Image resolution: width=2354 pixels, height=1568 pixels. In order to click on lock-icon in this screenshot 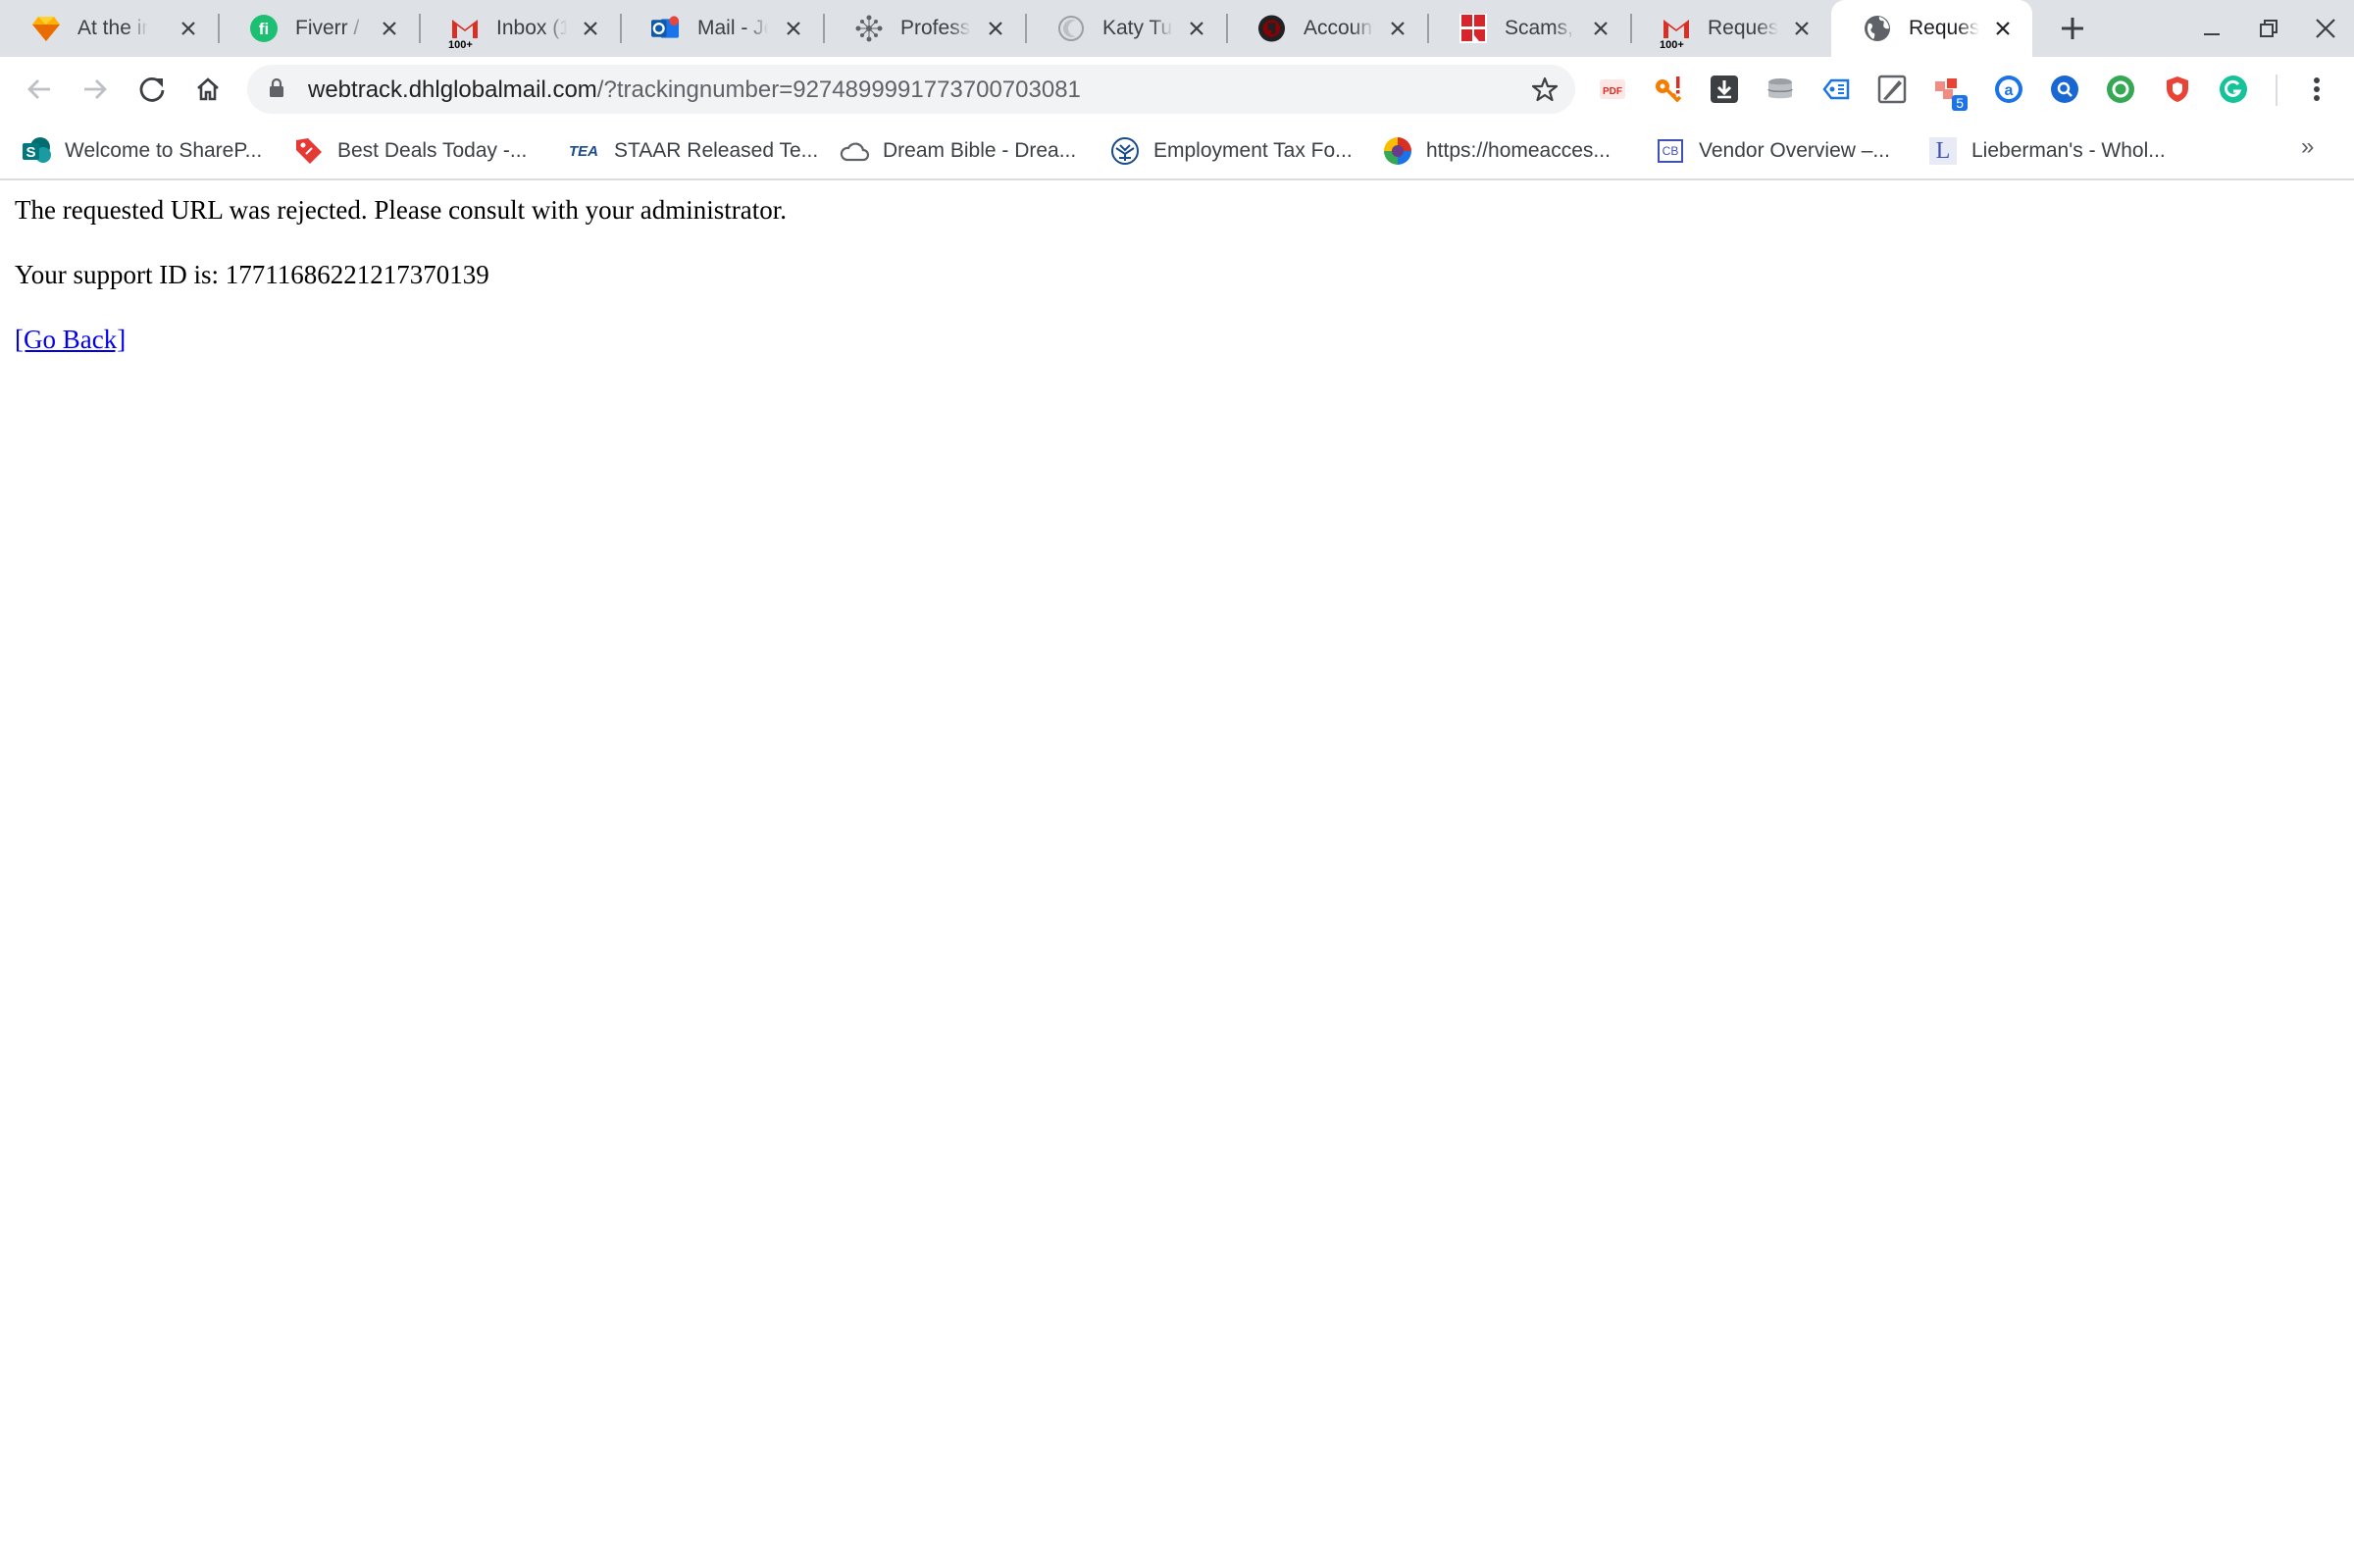, I will do `click(276, 90)`.